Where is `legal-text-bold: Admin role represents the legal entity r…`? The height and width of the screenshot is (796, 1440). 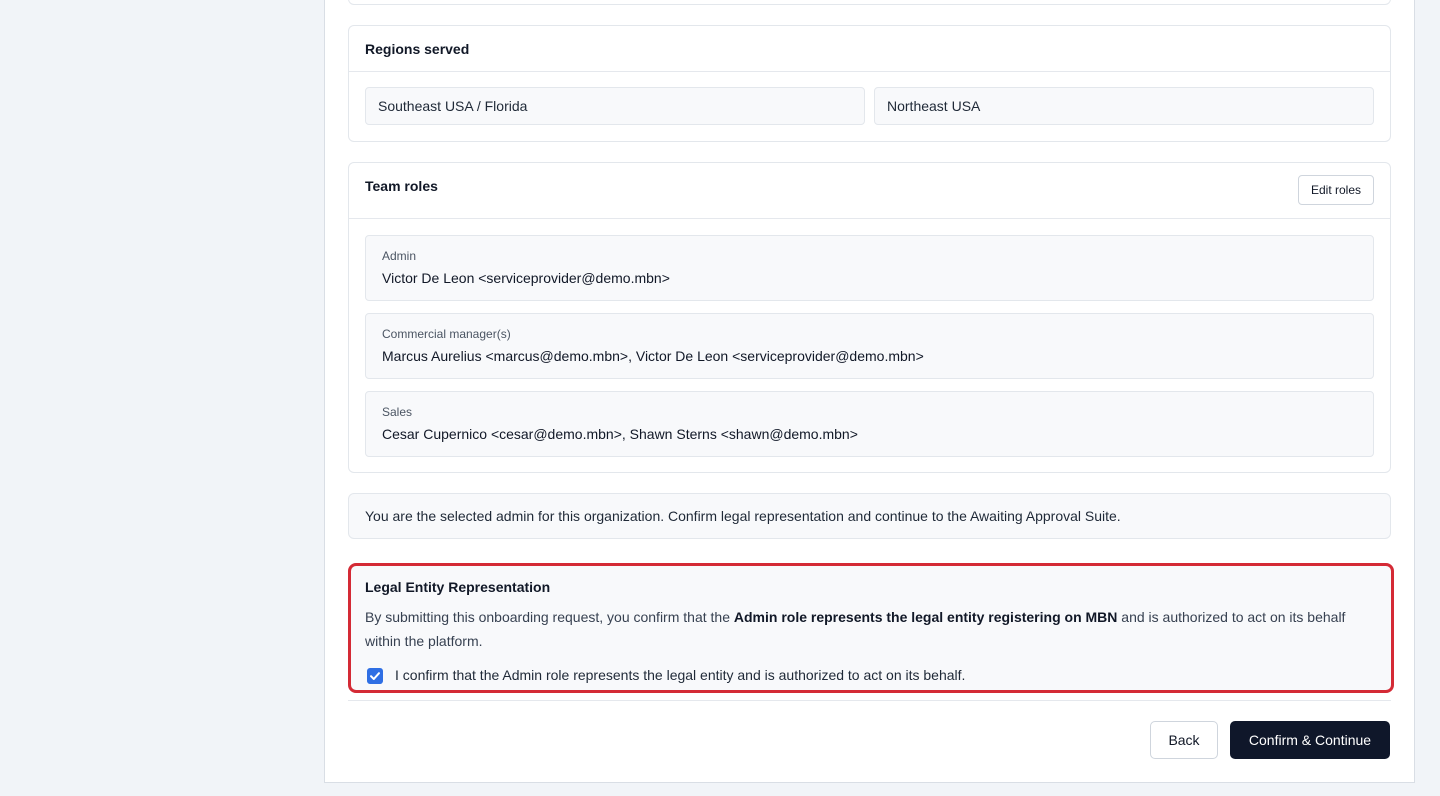
legal-text-bold: Admin role represents the legal entity r… is located at coordinates (925, 617).